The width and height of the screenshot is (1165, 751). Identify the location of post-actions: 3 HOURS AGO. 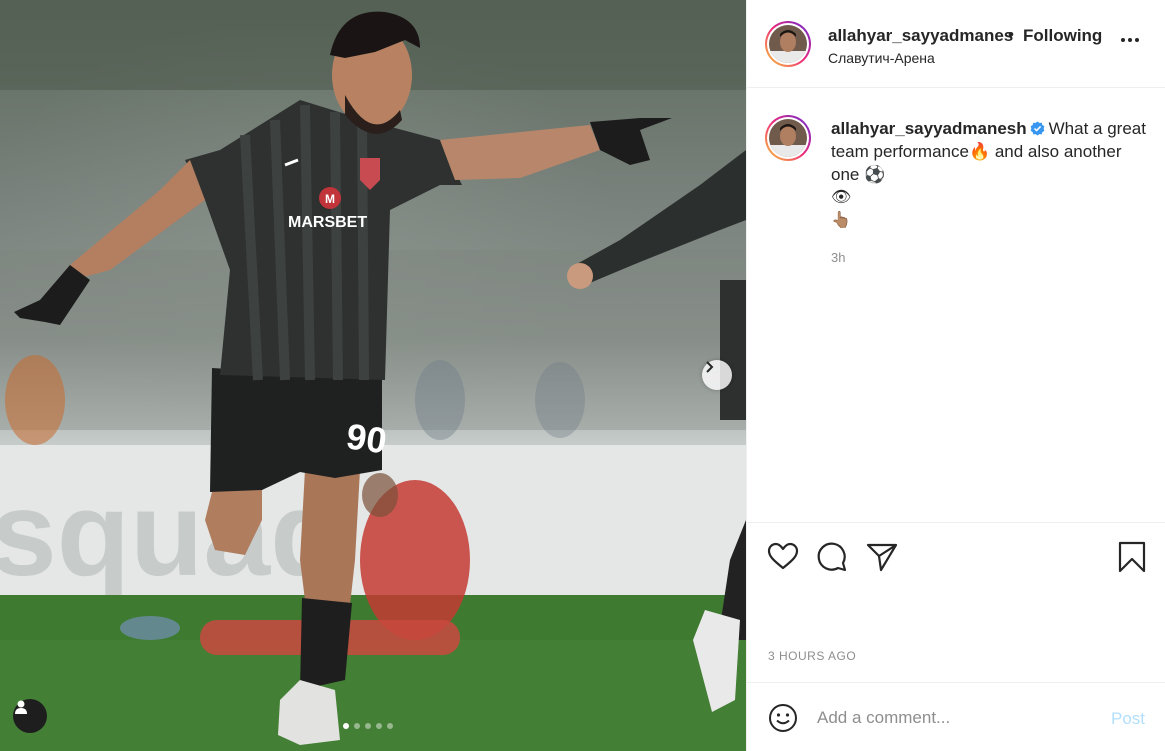
(956, 602).